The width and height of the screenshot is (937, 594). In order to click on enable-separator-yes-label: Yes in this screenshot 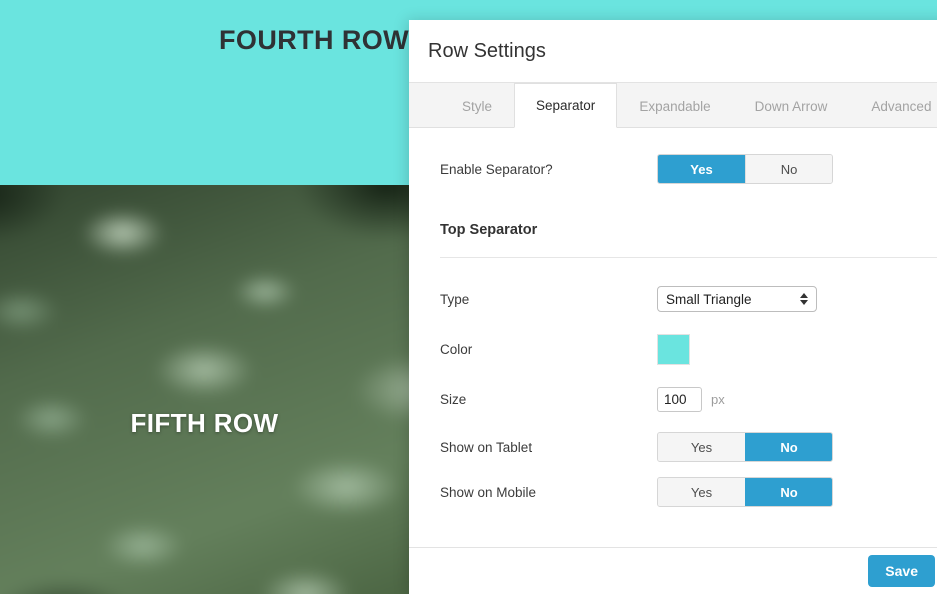, I will do `click(701, 169)`.